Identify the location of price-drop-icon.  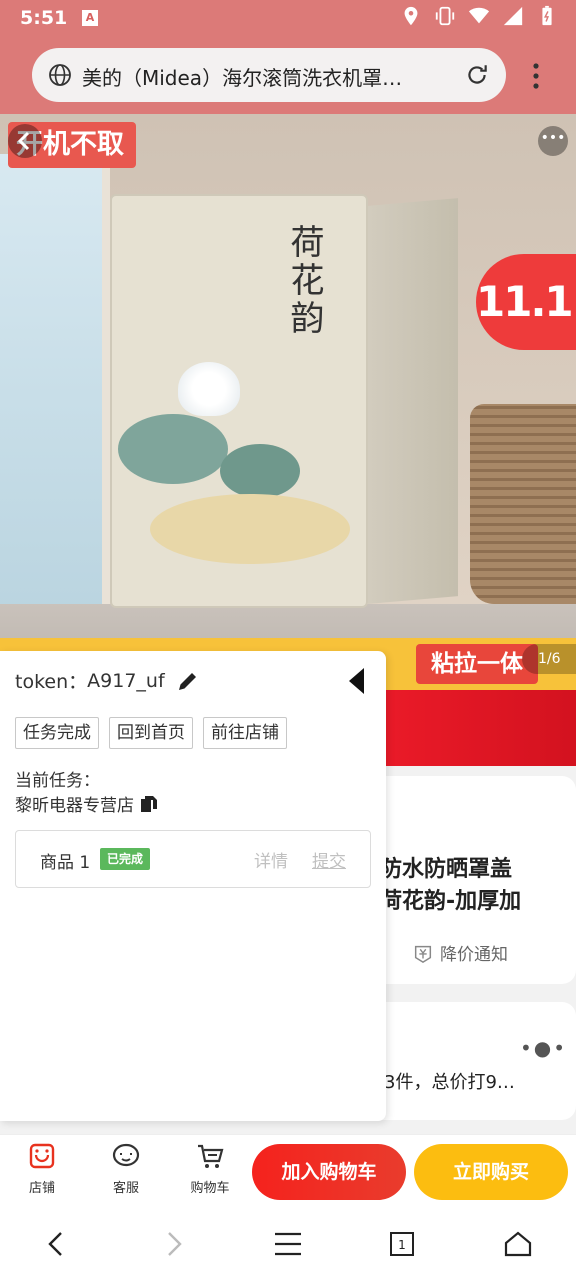
(423, 954).